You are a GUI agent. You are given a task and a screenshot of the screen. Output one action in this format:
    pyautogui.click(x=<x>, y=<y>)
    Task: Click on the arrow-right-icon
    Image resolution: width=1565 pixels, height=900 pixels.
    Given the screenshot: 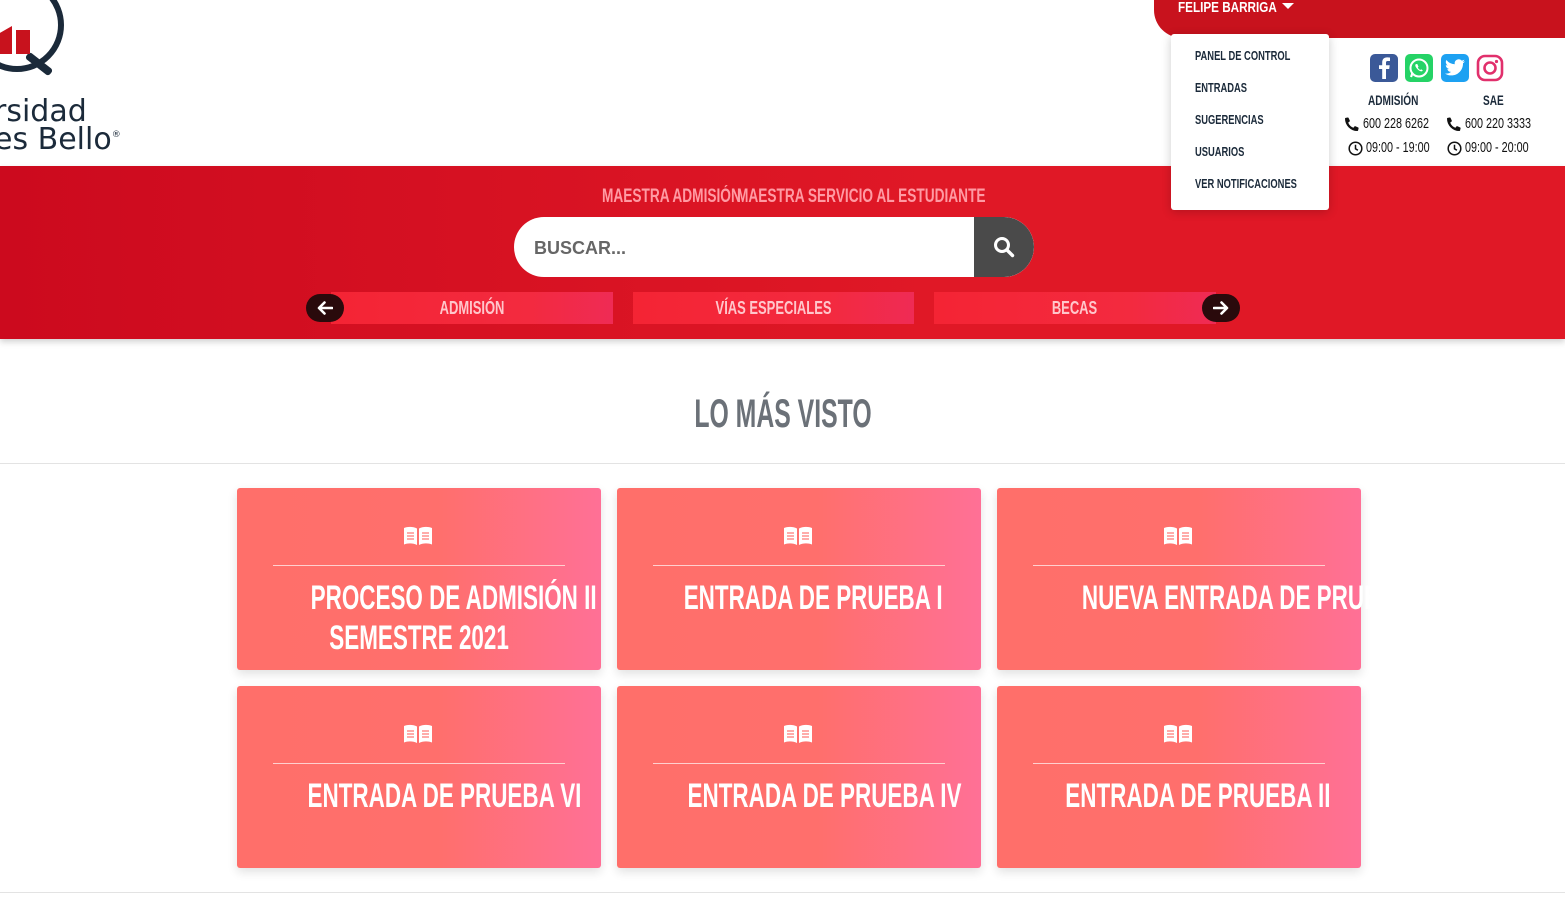 What is the action you would take?
    pyautogui.click(x=1221, y=308)
    